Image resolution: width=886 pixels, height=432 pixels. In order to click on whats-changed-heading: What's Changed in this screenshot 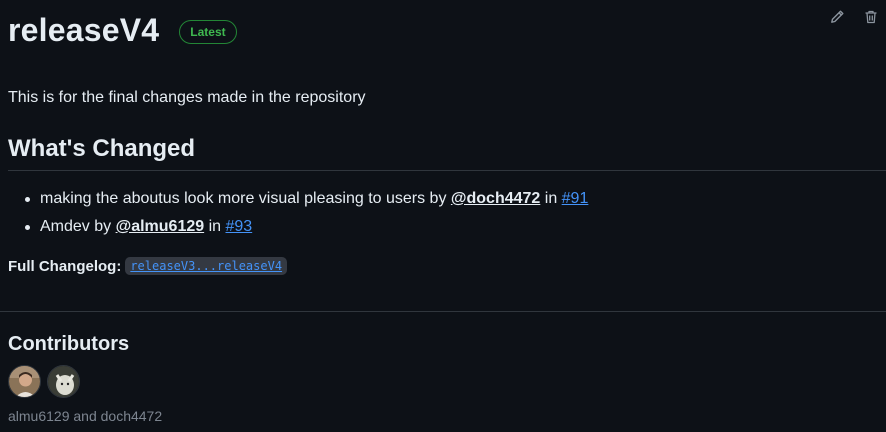, I will do `click(102, 148)`.